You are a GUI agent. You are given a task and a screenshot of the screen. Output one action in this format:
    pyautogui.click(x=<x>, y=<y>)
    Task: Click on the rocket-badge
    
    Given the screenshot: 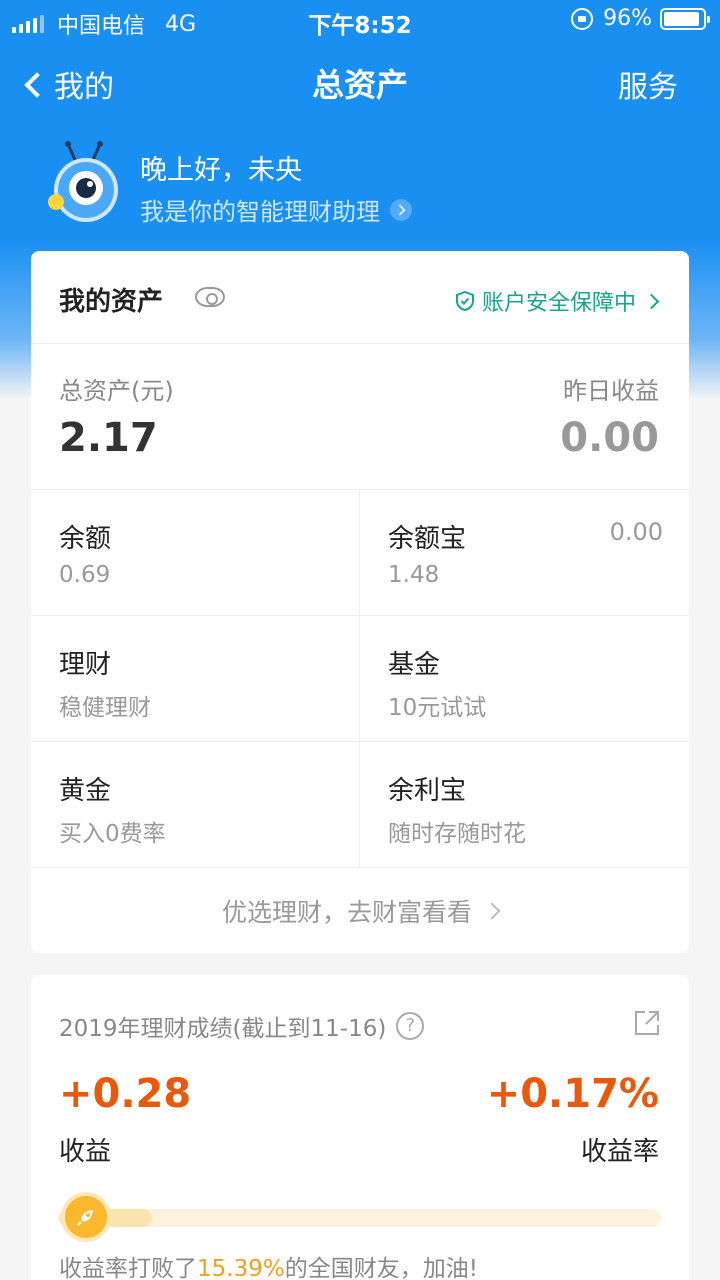 What is the action you would take?
    pyautogui.click(x=86, y=1217)
    